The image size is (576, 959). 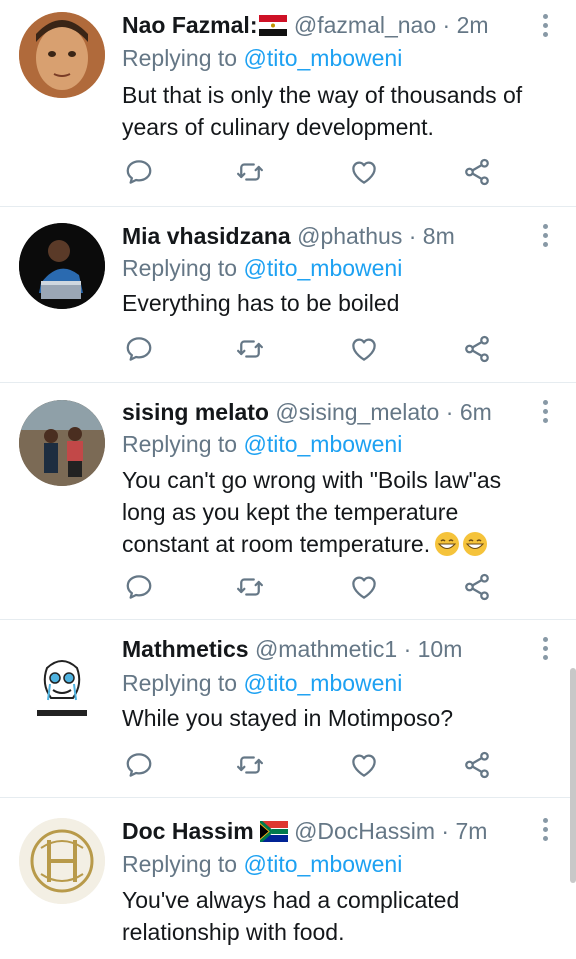 I want to click on tweet-header: sising melato @sising_melato · 6m, so click(x=319, y=412).